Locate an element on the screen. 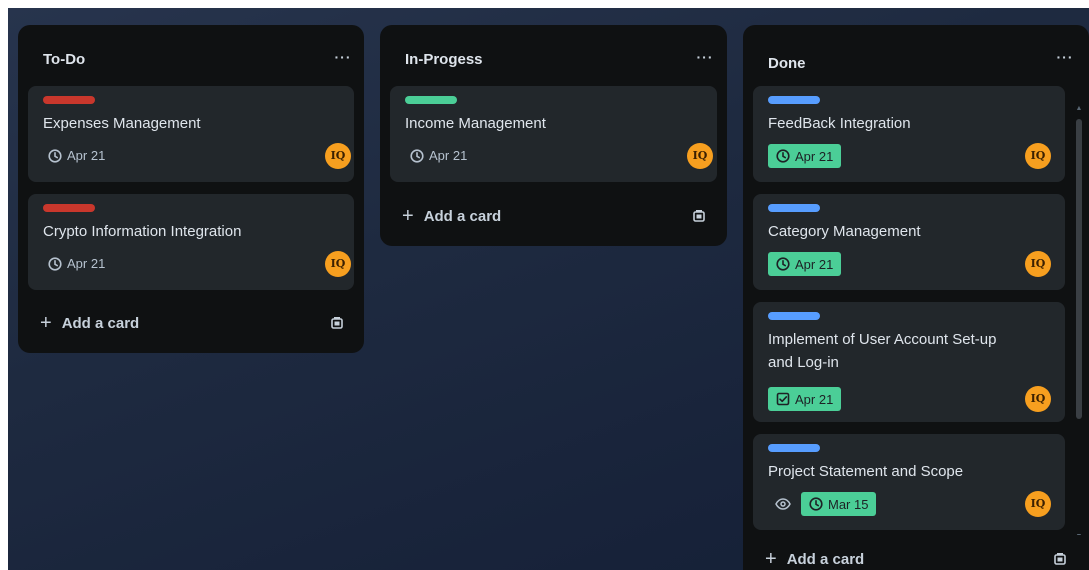 This screenshot has width=1089, height=570. card-title: FeedBack Integration is located at coordinates (839, 123).